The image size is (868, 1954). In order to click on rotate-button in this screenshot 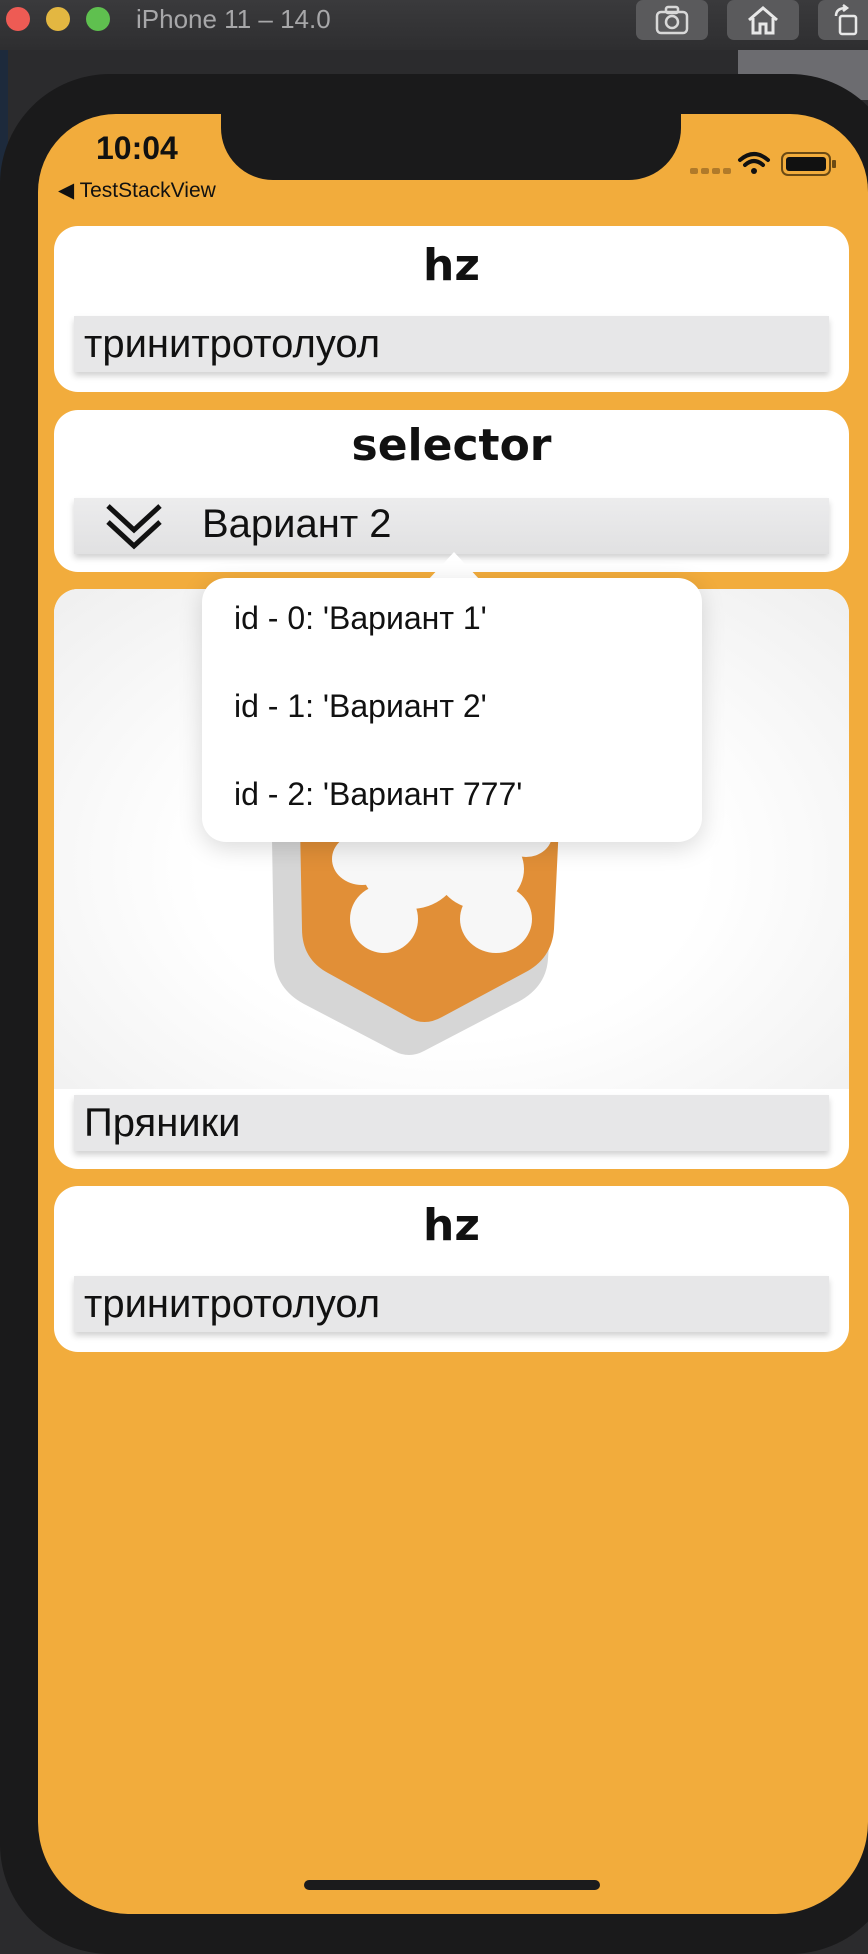, I will do `click(843, 20)`.